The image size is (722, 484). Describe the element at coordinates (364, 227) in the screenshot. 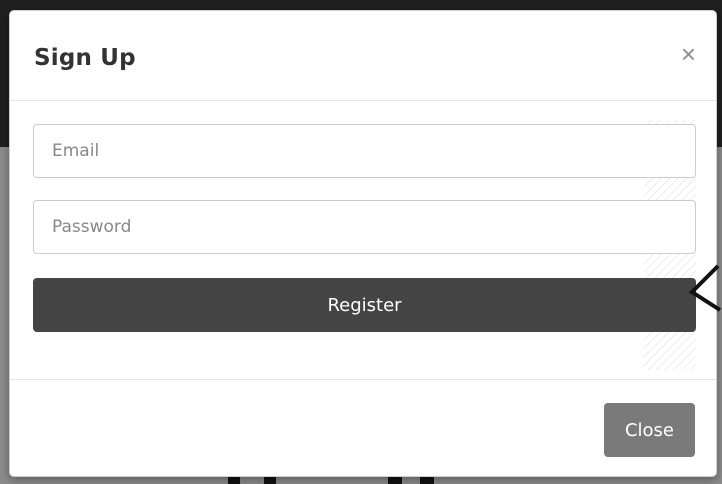

I see `password-field` at that location.